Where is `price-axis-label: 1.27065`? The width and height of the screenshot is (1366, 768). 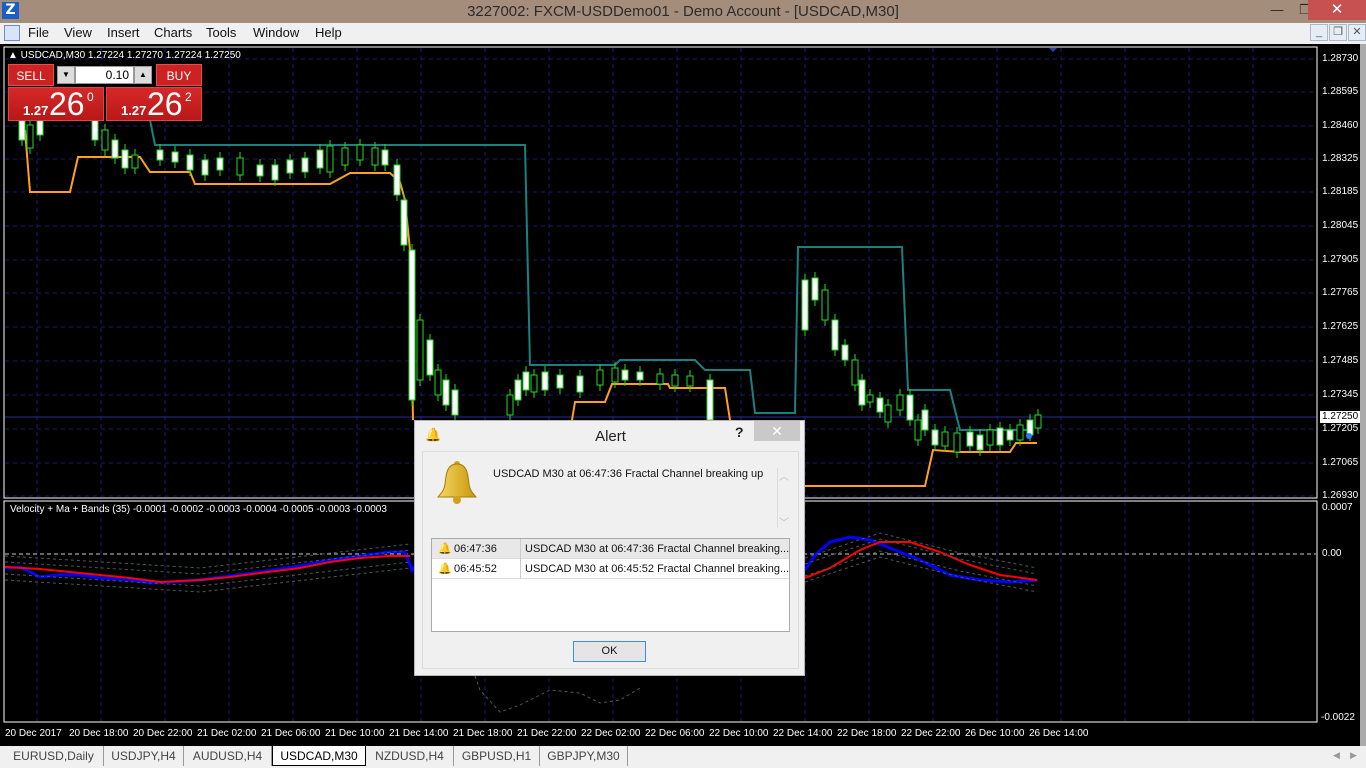
price-axis-label: 1.27065 is located at coordinates (1340, 462).